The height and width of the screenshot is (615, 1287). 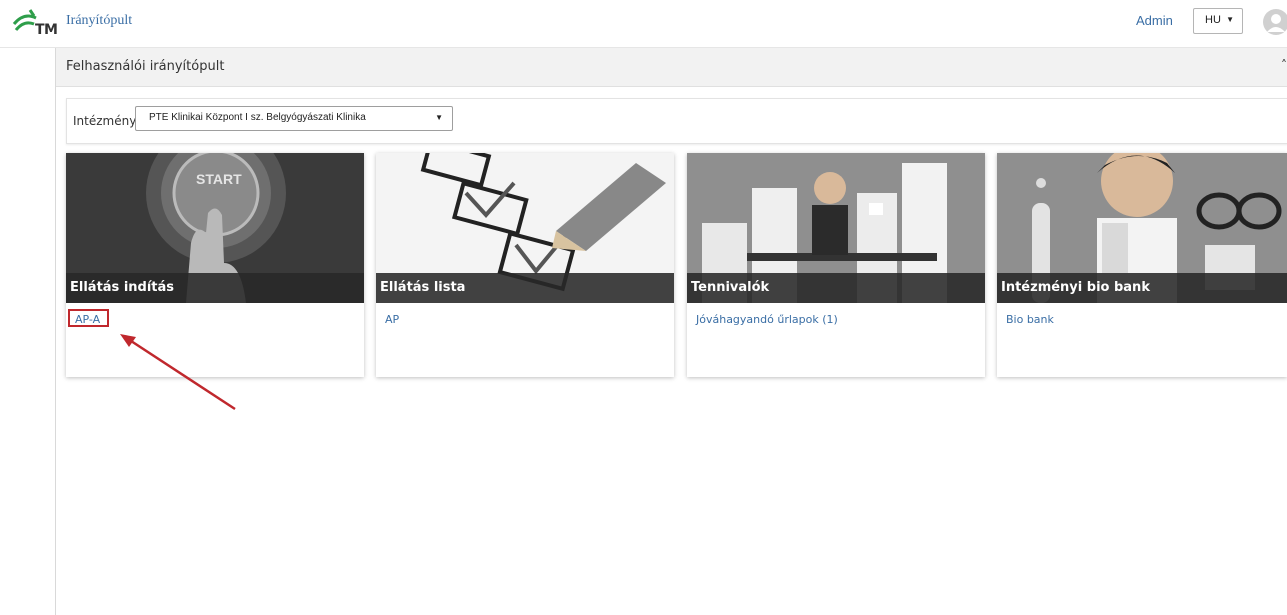 What do you see at coordinates (767, 319) in the screenshot?
I see `card-link-pending-forms: Jóváhagyandó űrlapok (1)` at bounding box center [767, 319].